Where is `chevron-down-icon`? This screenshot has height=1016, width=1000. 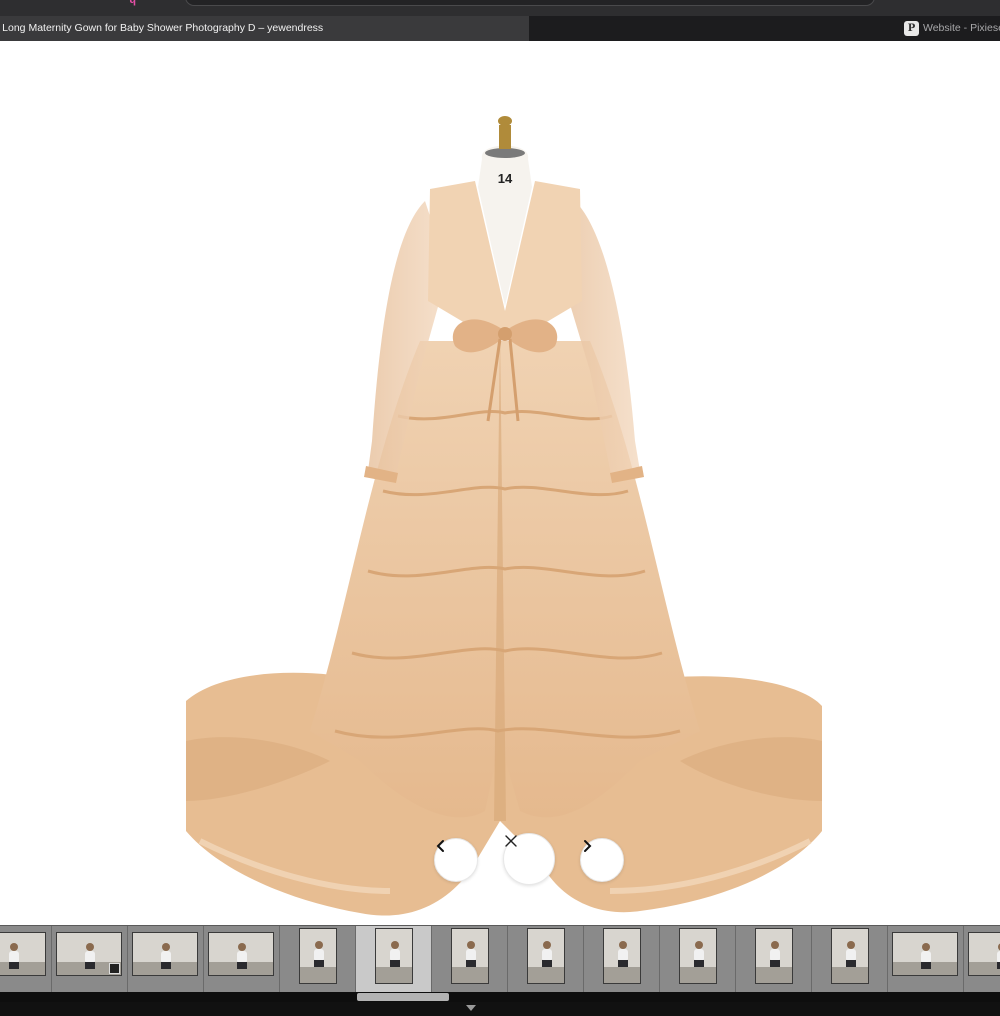 chevron-down-icon is located at coordinates (471, 1008).